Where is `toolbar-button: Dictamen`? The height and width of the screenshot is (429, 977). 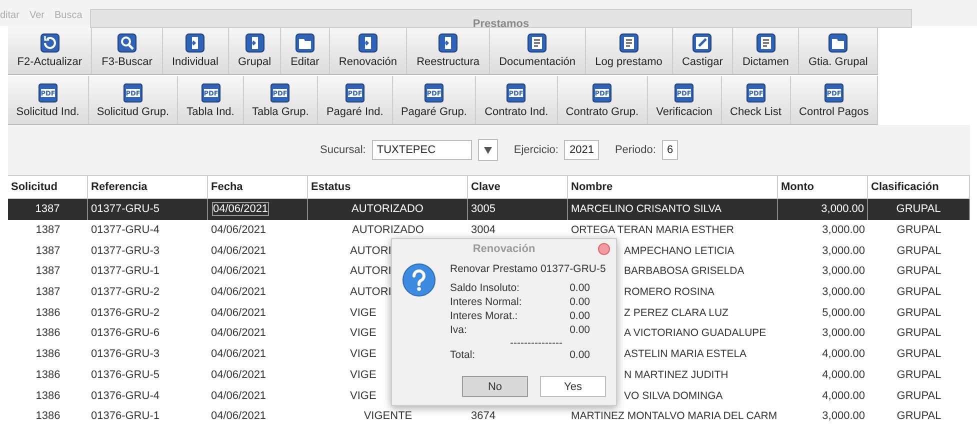
toolbar-button: Dictamen is located at coordinates (766, 50).